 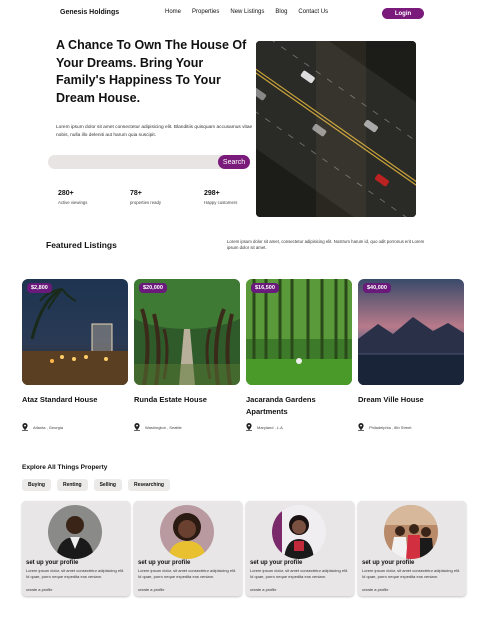 I want to click on location-text: Philadelphia , 8th Street, so click(x=390, y=427).